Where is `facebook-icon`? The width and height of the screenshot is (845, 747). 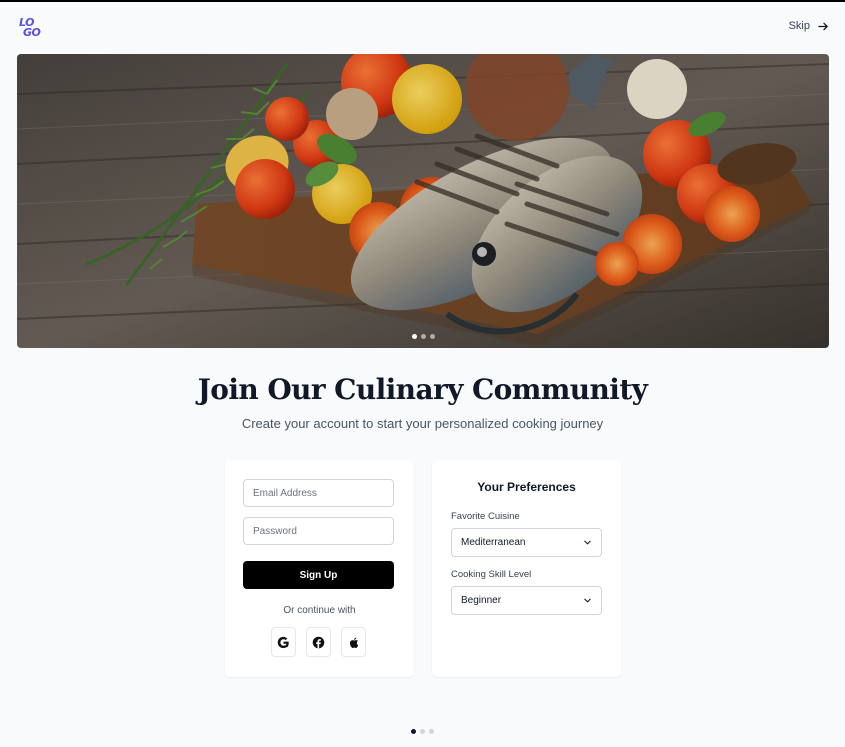 facebook-icon is located at coordinates (318, 642).